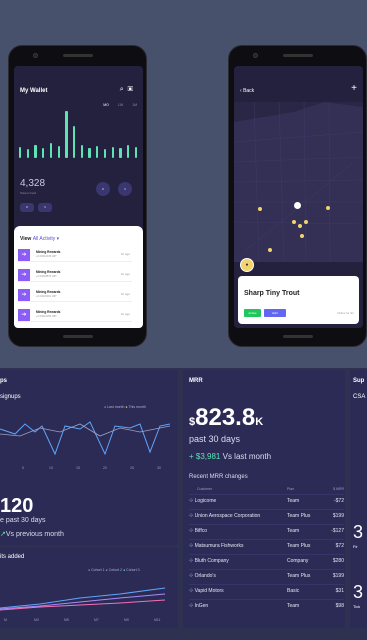 The width and height of the screenshot is (367, 640). What do you see at coordinates (125, 189) in the screenshot?
I see `send-button: S` at bounding box center [125, 189].